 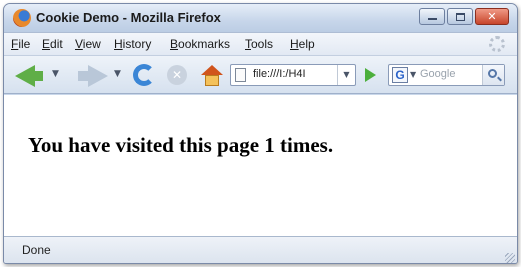 What do you see at coordinates (370, 75) in the screenshot?
I see `go-button` at bounding box center [370, 75].